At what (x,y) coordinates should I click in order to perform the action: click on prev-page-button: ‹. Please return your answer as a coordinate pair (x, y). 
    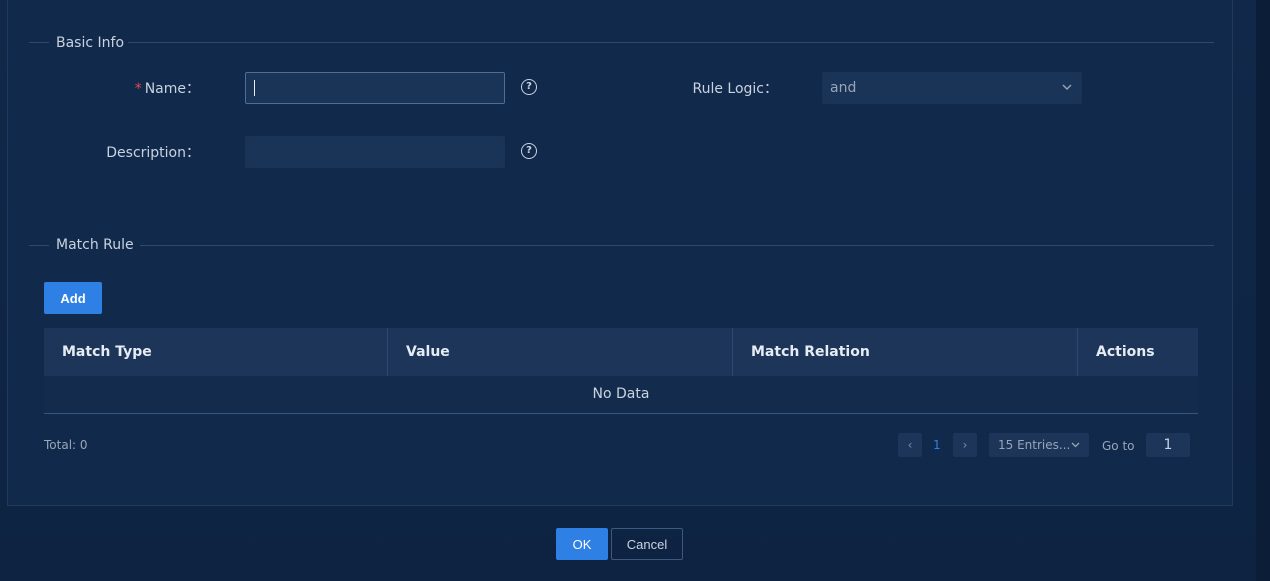
    Looking at the image, I should click on (910, 445).